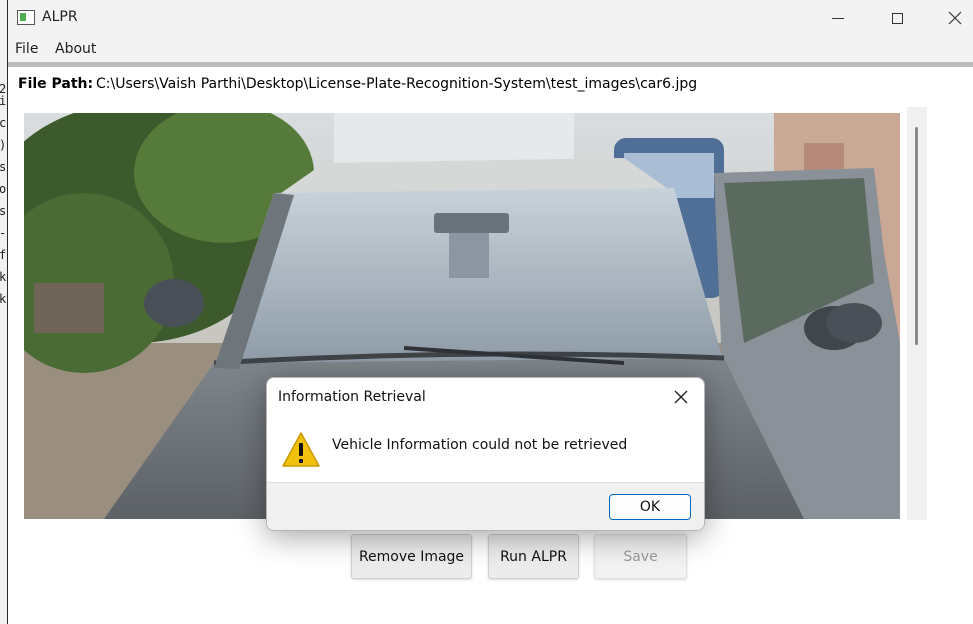 This screenshot has width=973, height=624. I want to click on maximize-button, so click(897, 18).